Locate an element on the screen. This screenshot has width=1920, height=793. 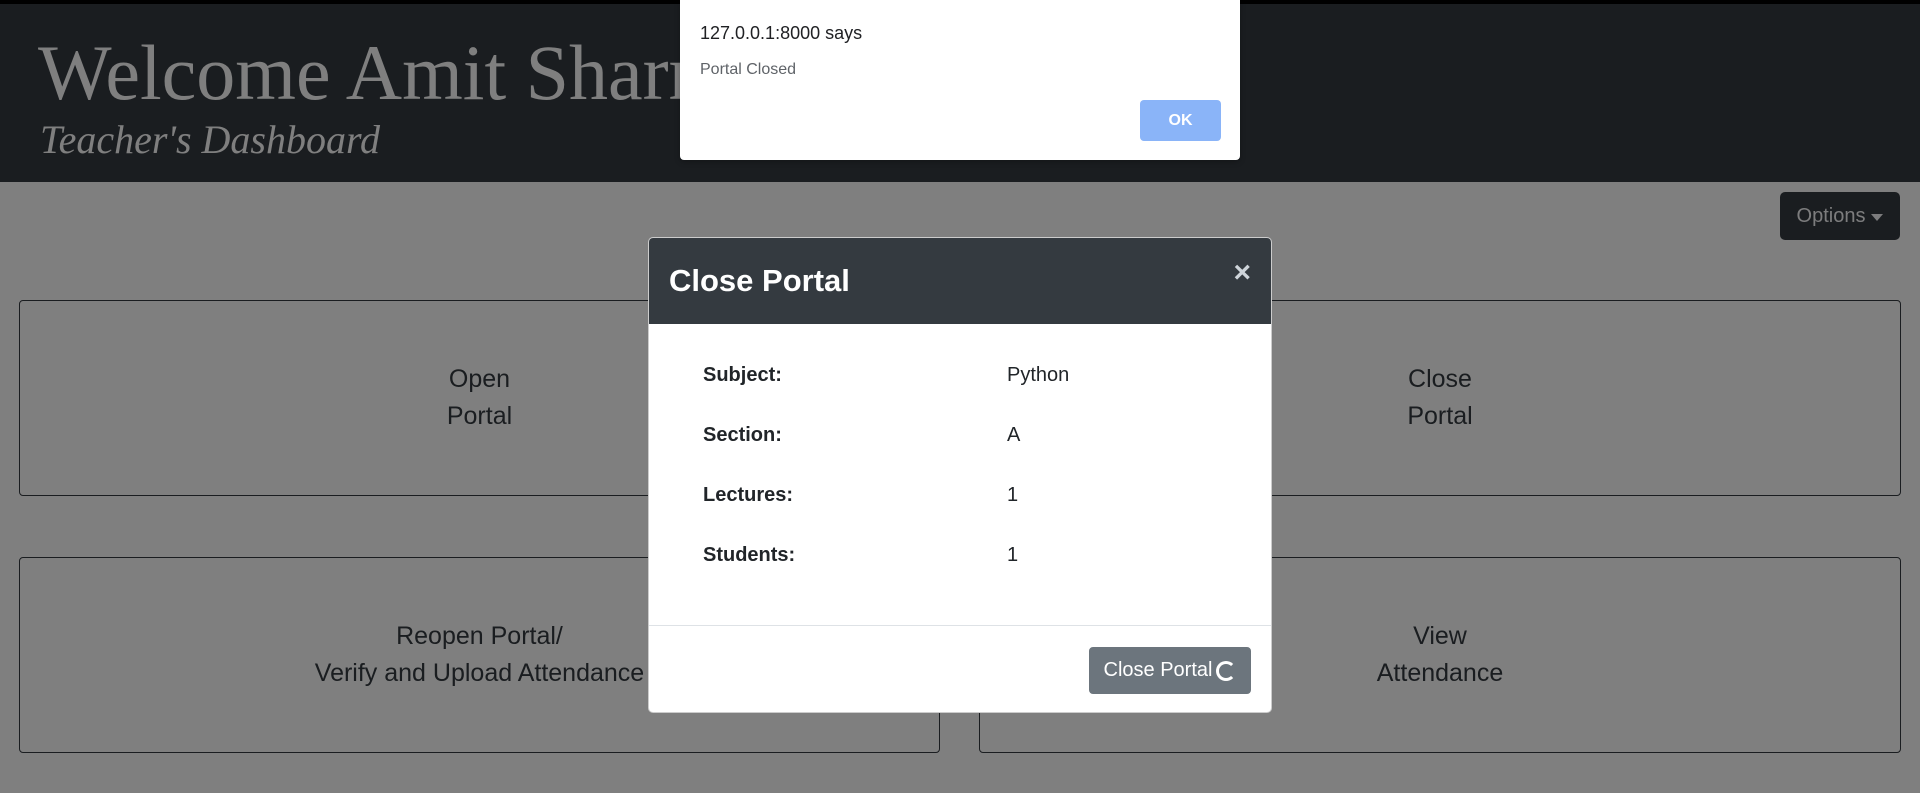
students-row: Students: 1 is located at coordinates (963, 559).